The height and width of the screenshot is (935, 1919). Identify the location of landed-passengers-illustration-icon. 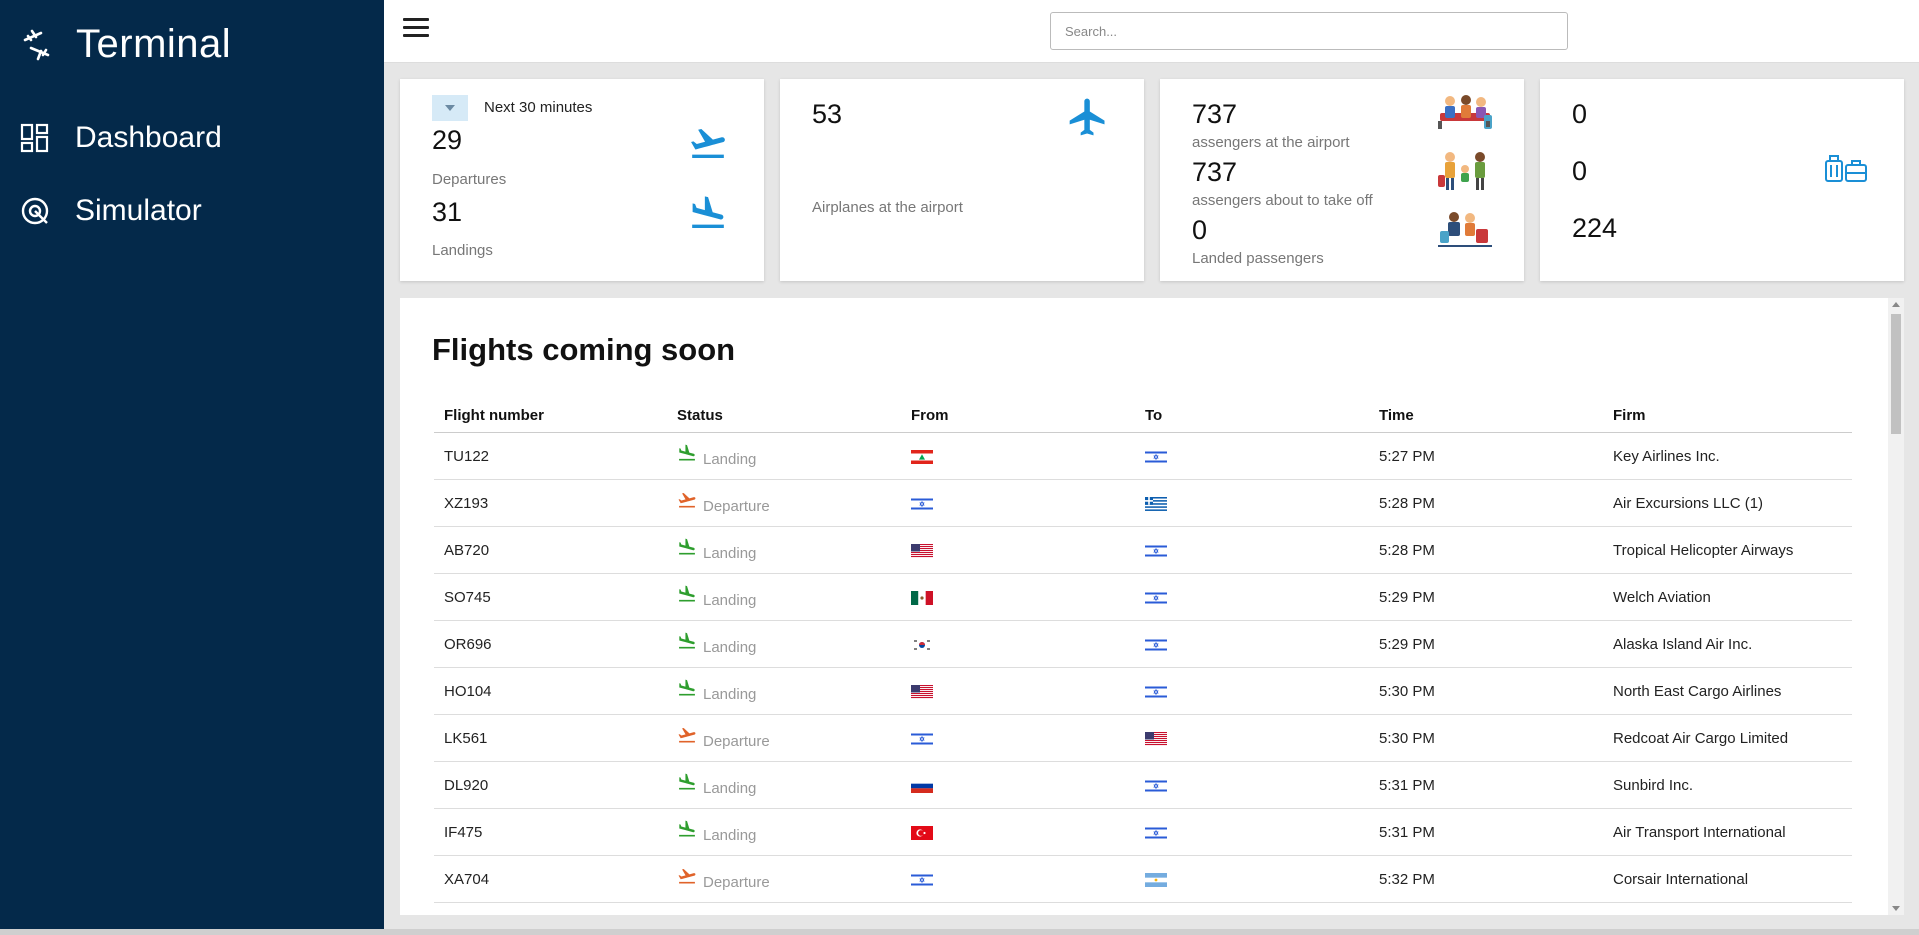
(1465, 229).